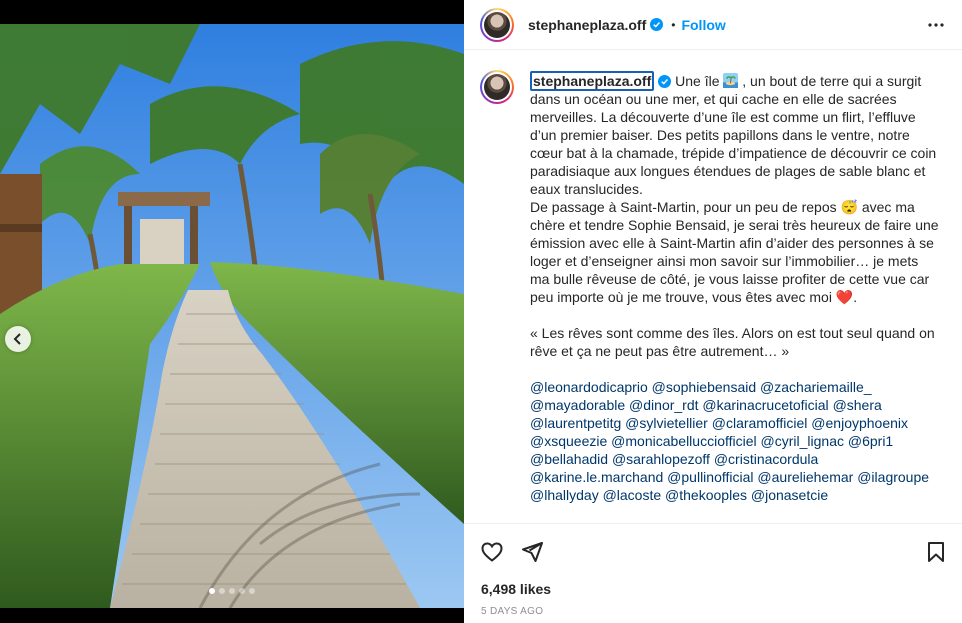 This screenshot has height=623, width=962. What do you see at coordinates (815, 387) in the screenshot?
I see `mention-link: @zachariemaille_` at bounding box center [815, 387].